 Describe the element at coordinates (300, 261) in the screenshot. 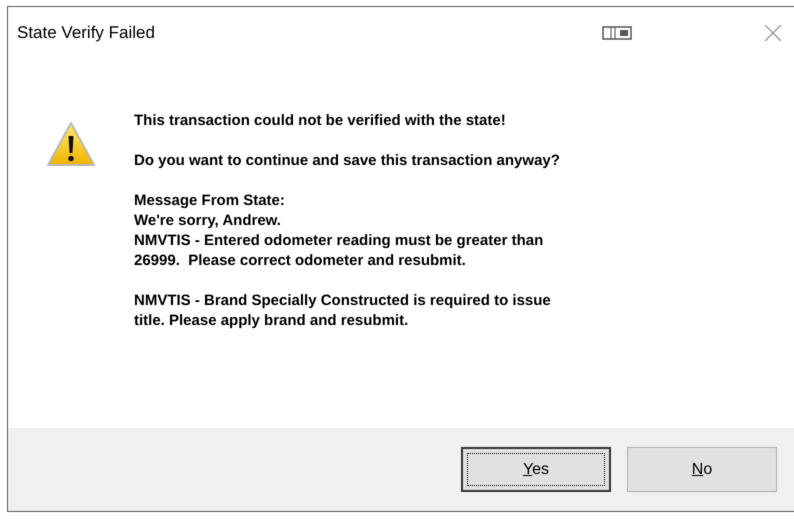

I see `message-text: 26999. Please correct odometer and resubmit.` at that location.